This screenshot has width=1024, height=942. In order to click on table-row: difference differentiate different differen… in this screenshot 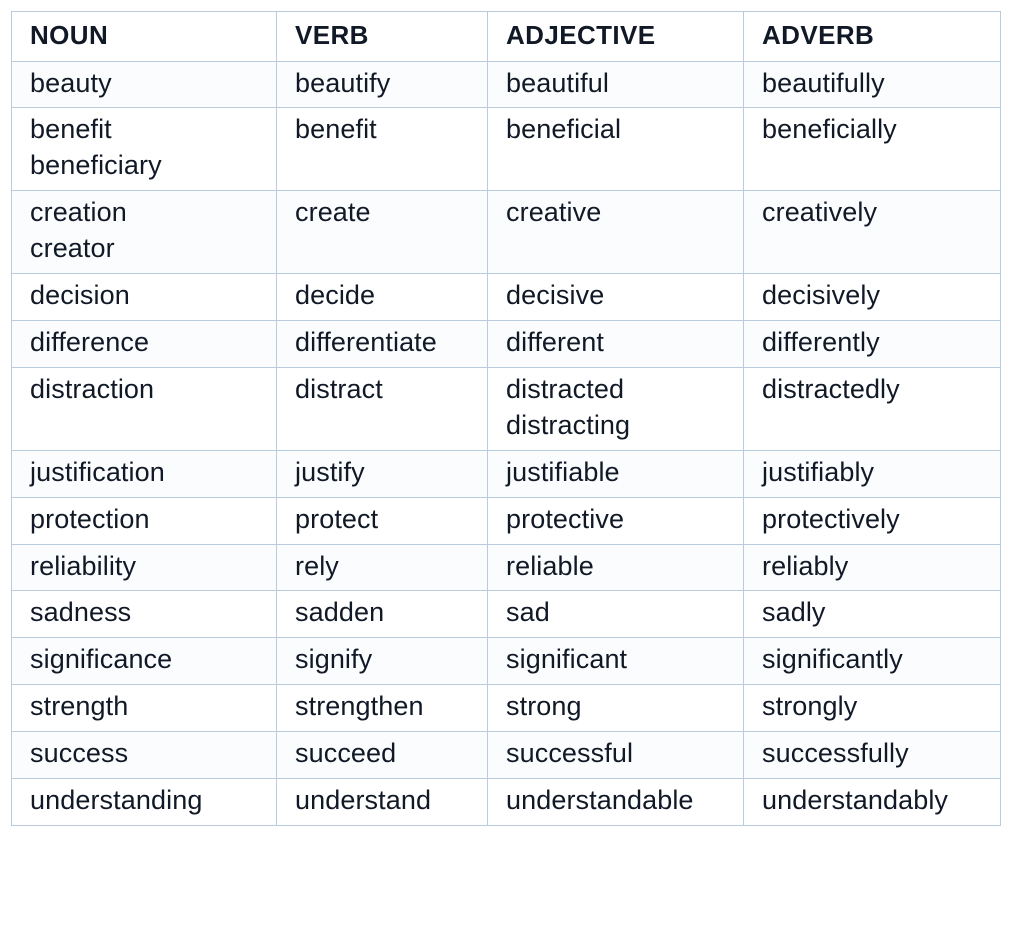, I will do `click(506, 344)`.